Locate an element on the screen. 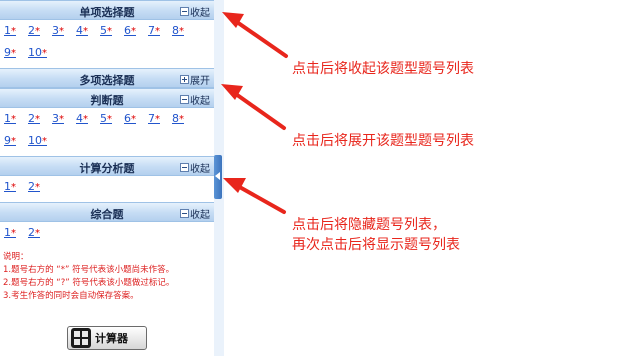 The width and height of the screenshot is (635, 356). annotation-hide-line1: 点击后将隐藏题号列表， is located at coordinates (369, 225).